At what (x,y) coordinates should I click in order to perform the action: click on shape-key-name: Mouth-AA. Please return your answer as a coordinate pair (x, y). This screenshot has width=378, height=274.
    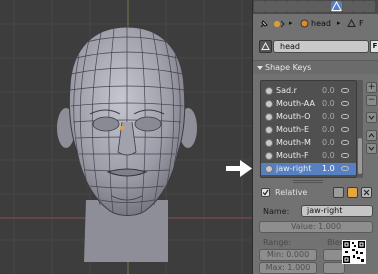
    Looking at the image, I should click on (295, 103).